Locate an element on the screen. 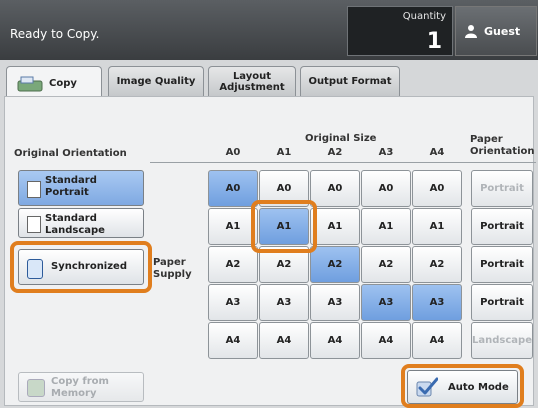  user-icon is located at coordinates (471, 31).